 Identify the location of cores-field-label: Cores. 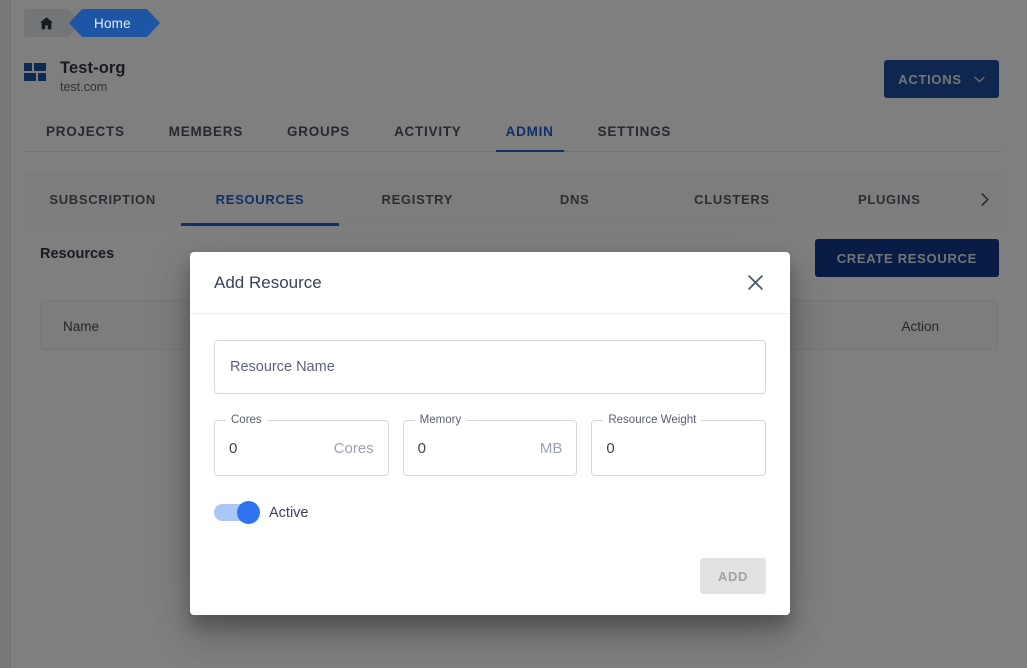
(246, 420).